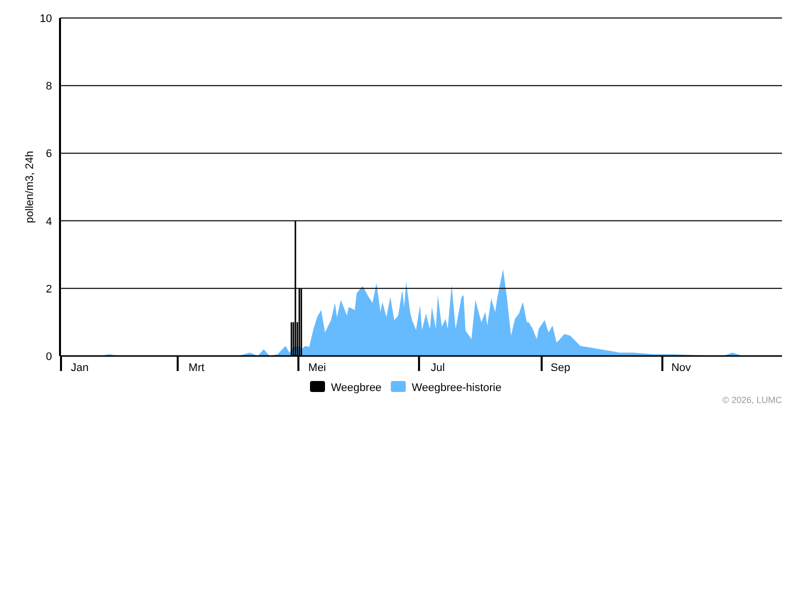  I want to click on y-tick-label: 2, so click(49, 289).